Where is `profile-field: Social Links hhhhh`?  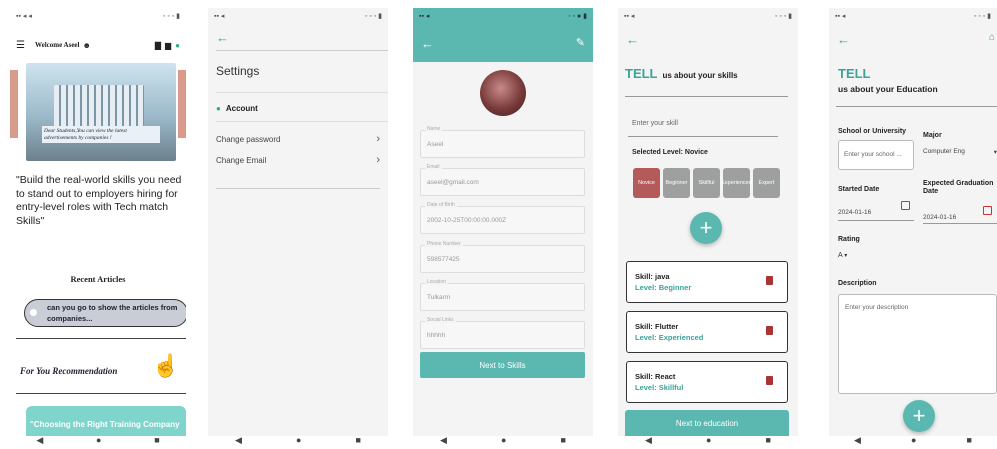
profile-field: Social Links hhhhh is located at coordinates (502, 333).